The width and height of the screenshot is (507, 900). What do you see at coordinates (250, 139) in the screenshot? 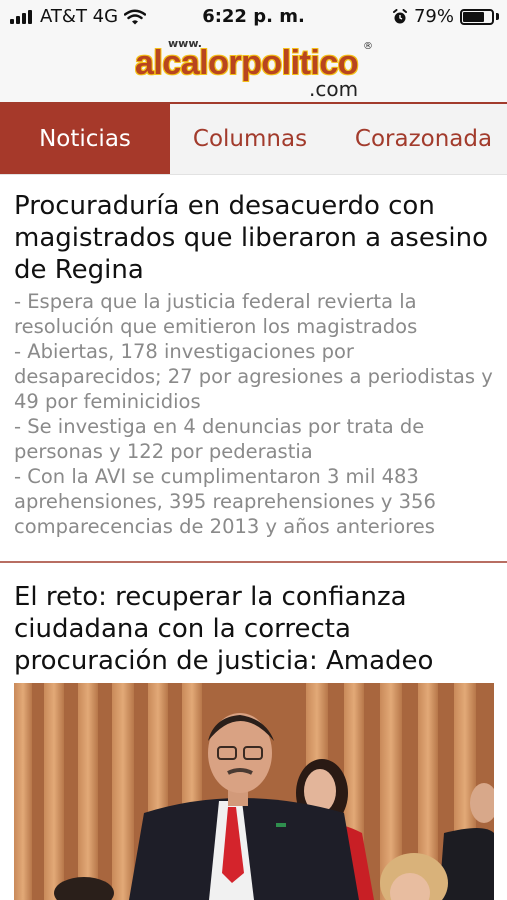
I see `tab-columnas: Columnas` at bounding box center [250, 139].